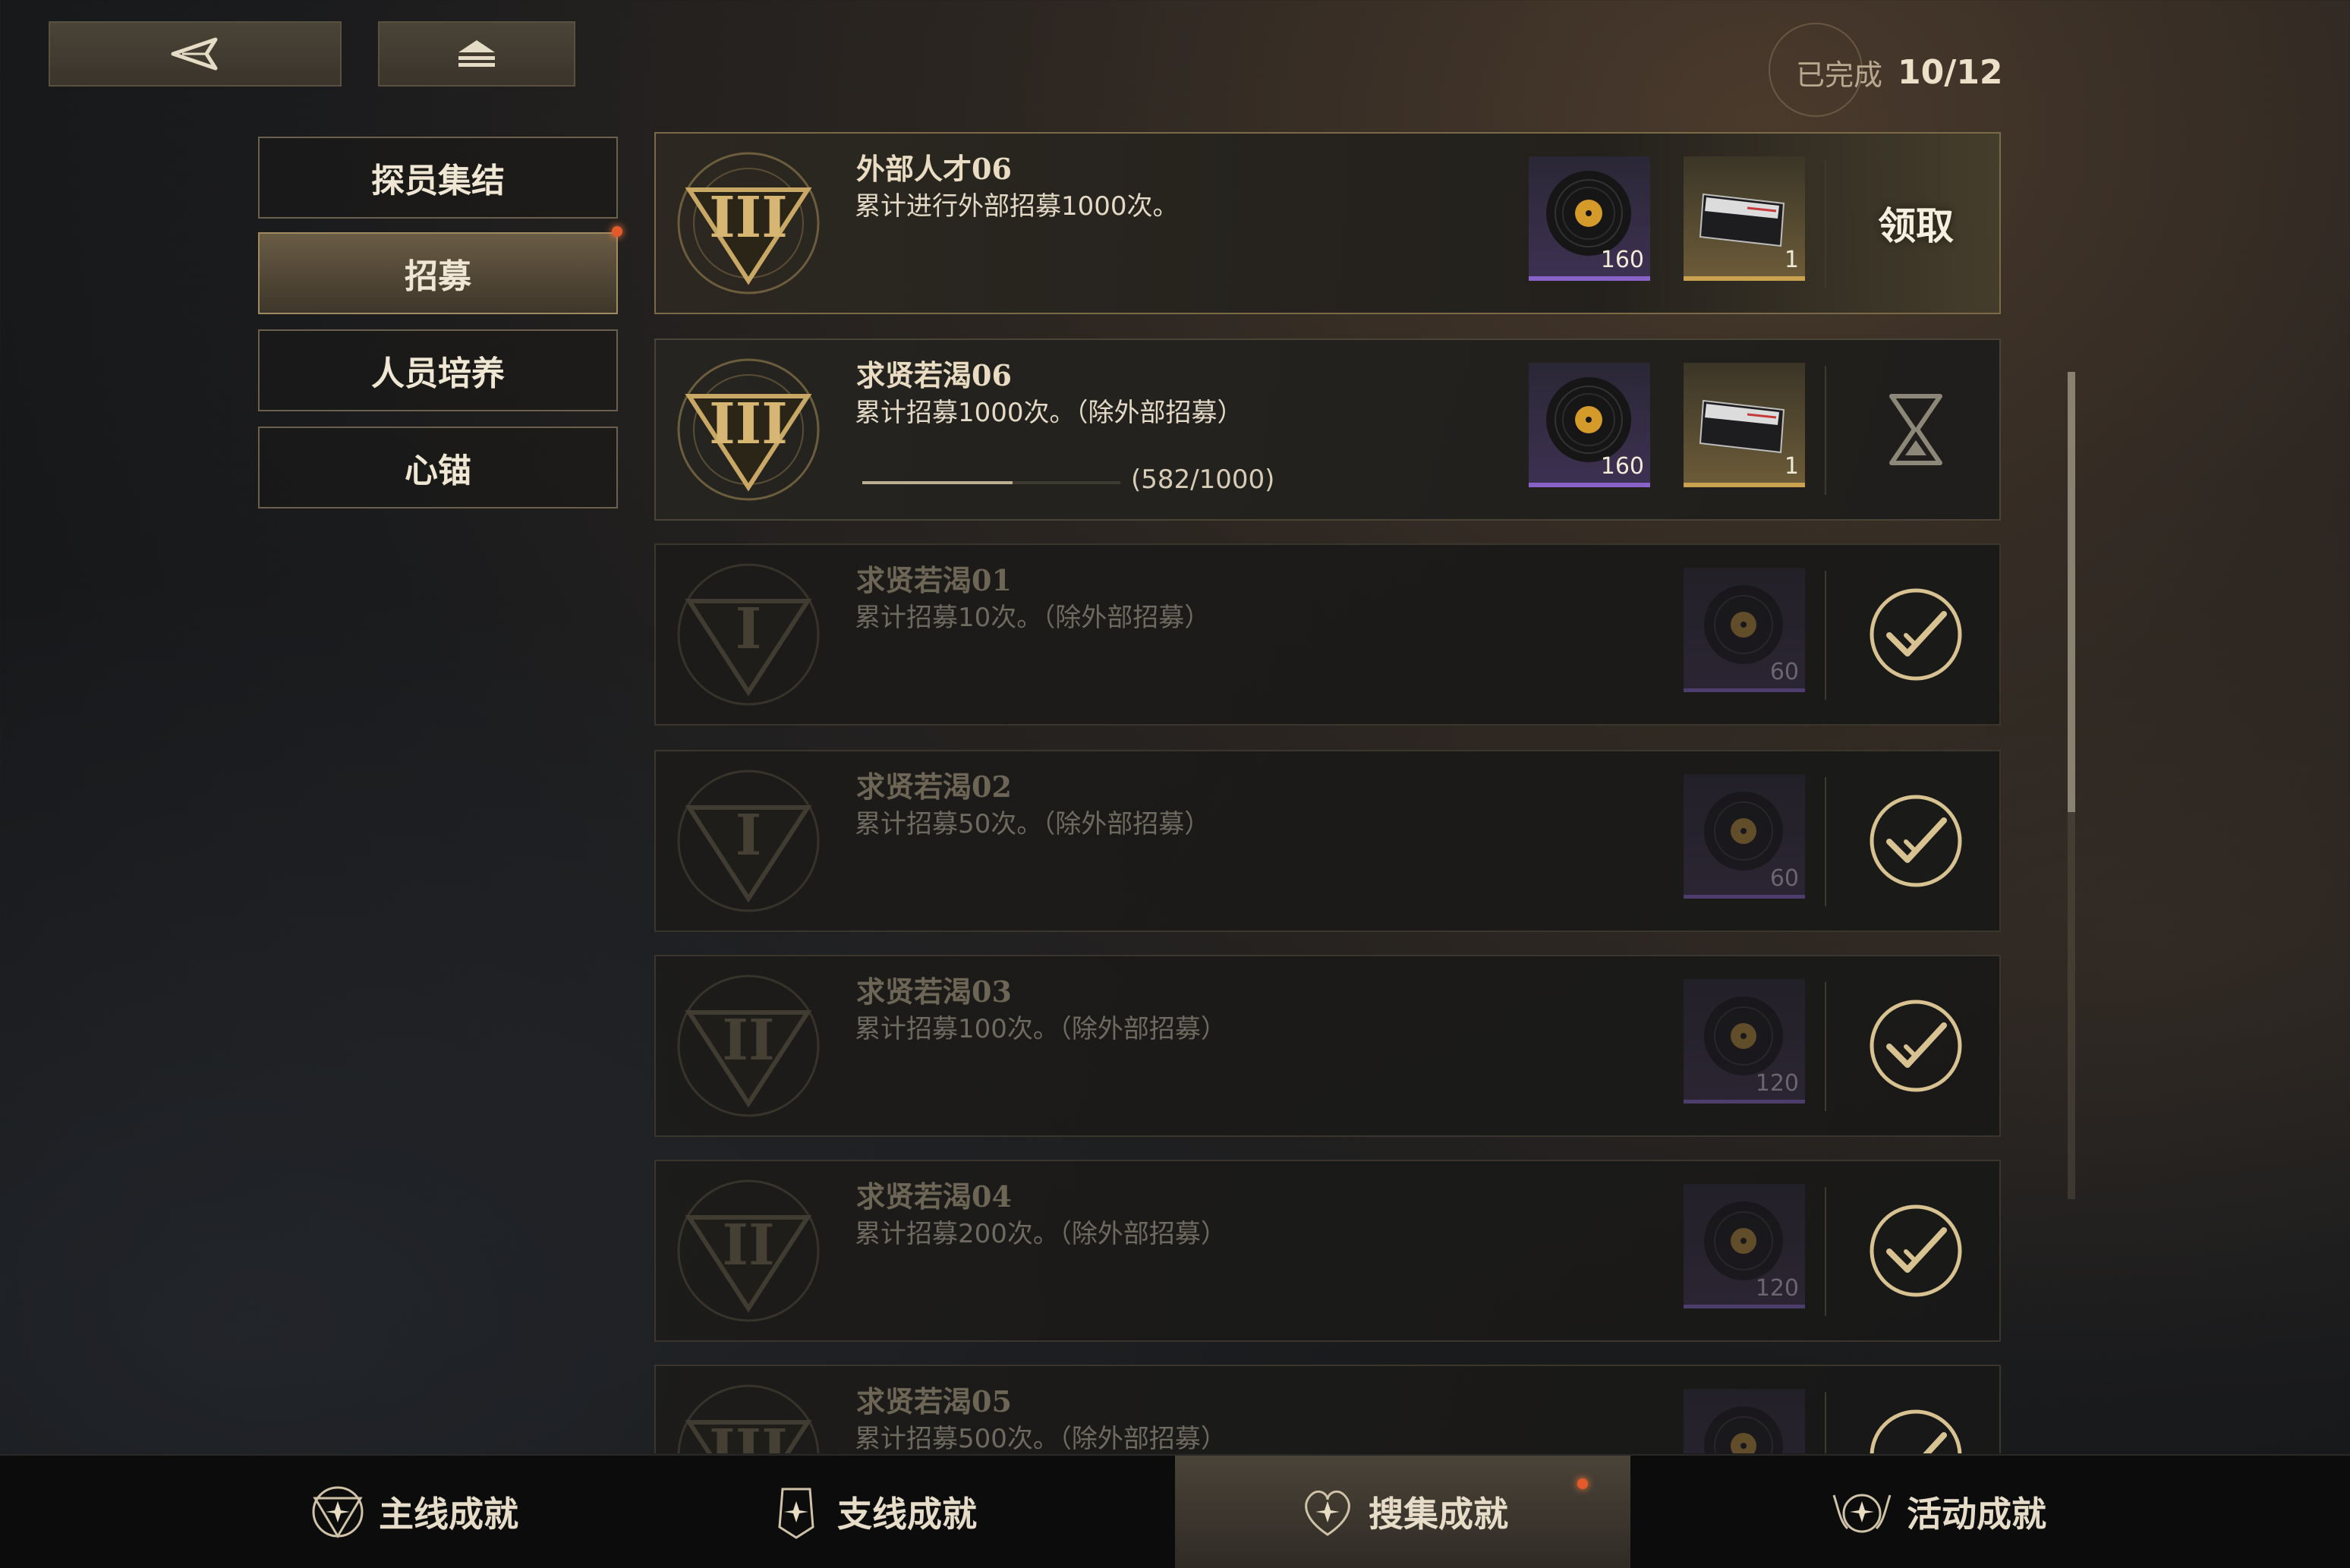 The height and width of the screenshot is (1568, 2350). I want to click on achievement-card: III 外部人才06 累计进行外部招募1000次。 160 1 领取, so click(1327, 223).